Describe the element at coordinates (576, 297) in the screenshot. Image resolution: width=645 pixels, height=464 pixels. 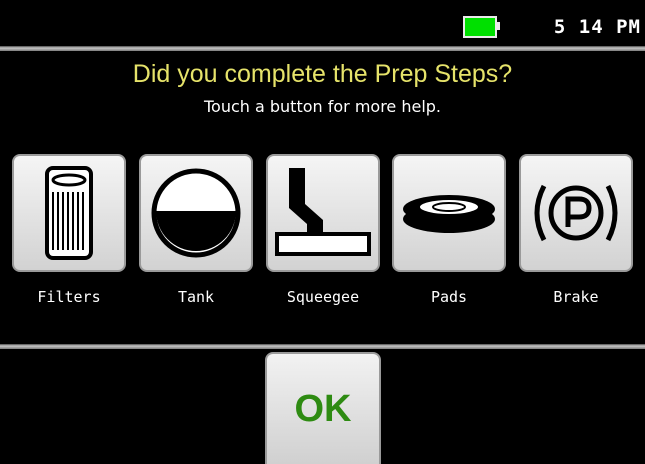
I see `brake-label: Brake` at that location.